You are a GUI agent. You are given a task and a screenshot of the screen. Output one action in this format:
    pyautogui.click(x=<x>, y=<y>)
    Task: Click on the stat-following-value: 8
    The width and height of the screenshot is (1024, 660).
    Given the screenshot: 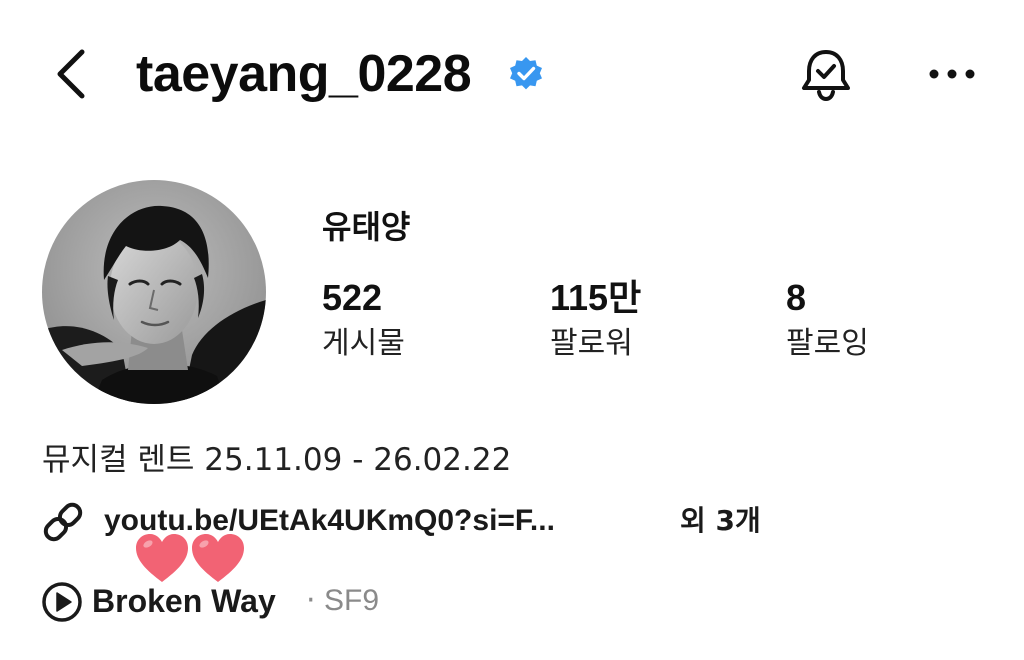 What is the action you would take?
    pyautogui.click(x=796, y=297)
    